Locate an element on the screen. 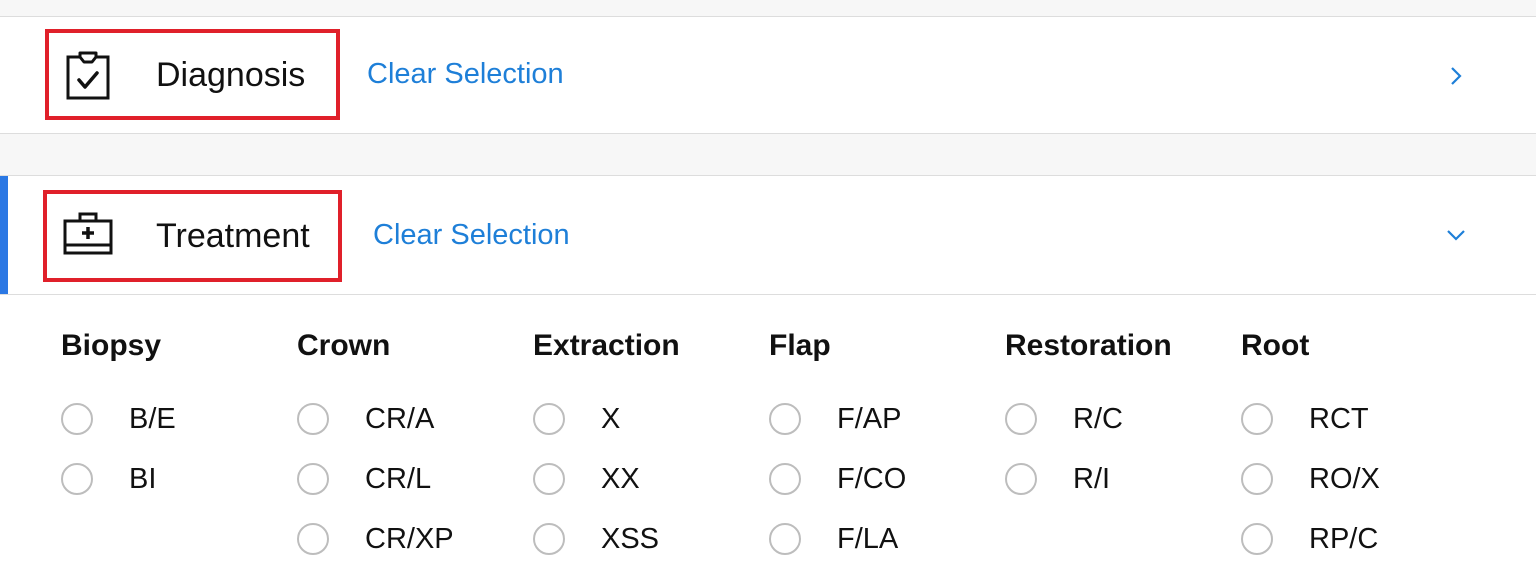 The height and width of the screenshot is (569, 1536). category-restoration: Restoration R/C R/I is located at coordinates (1123, 432).